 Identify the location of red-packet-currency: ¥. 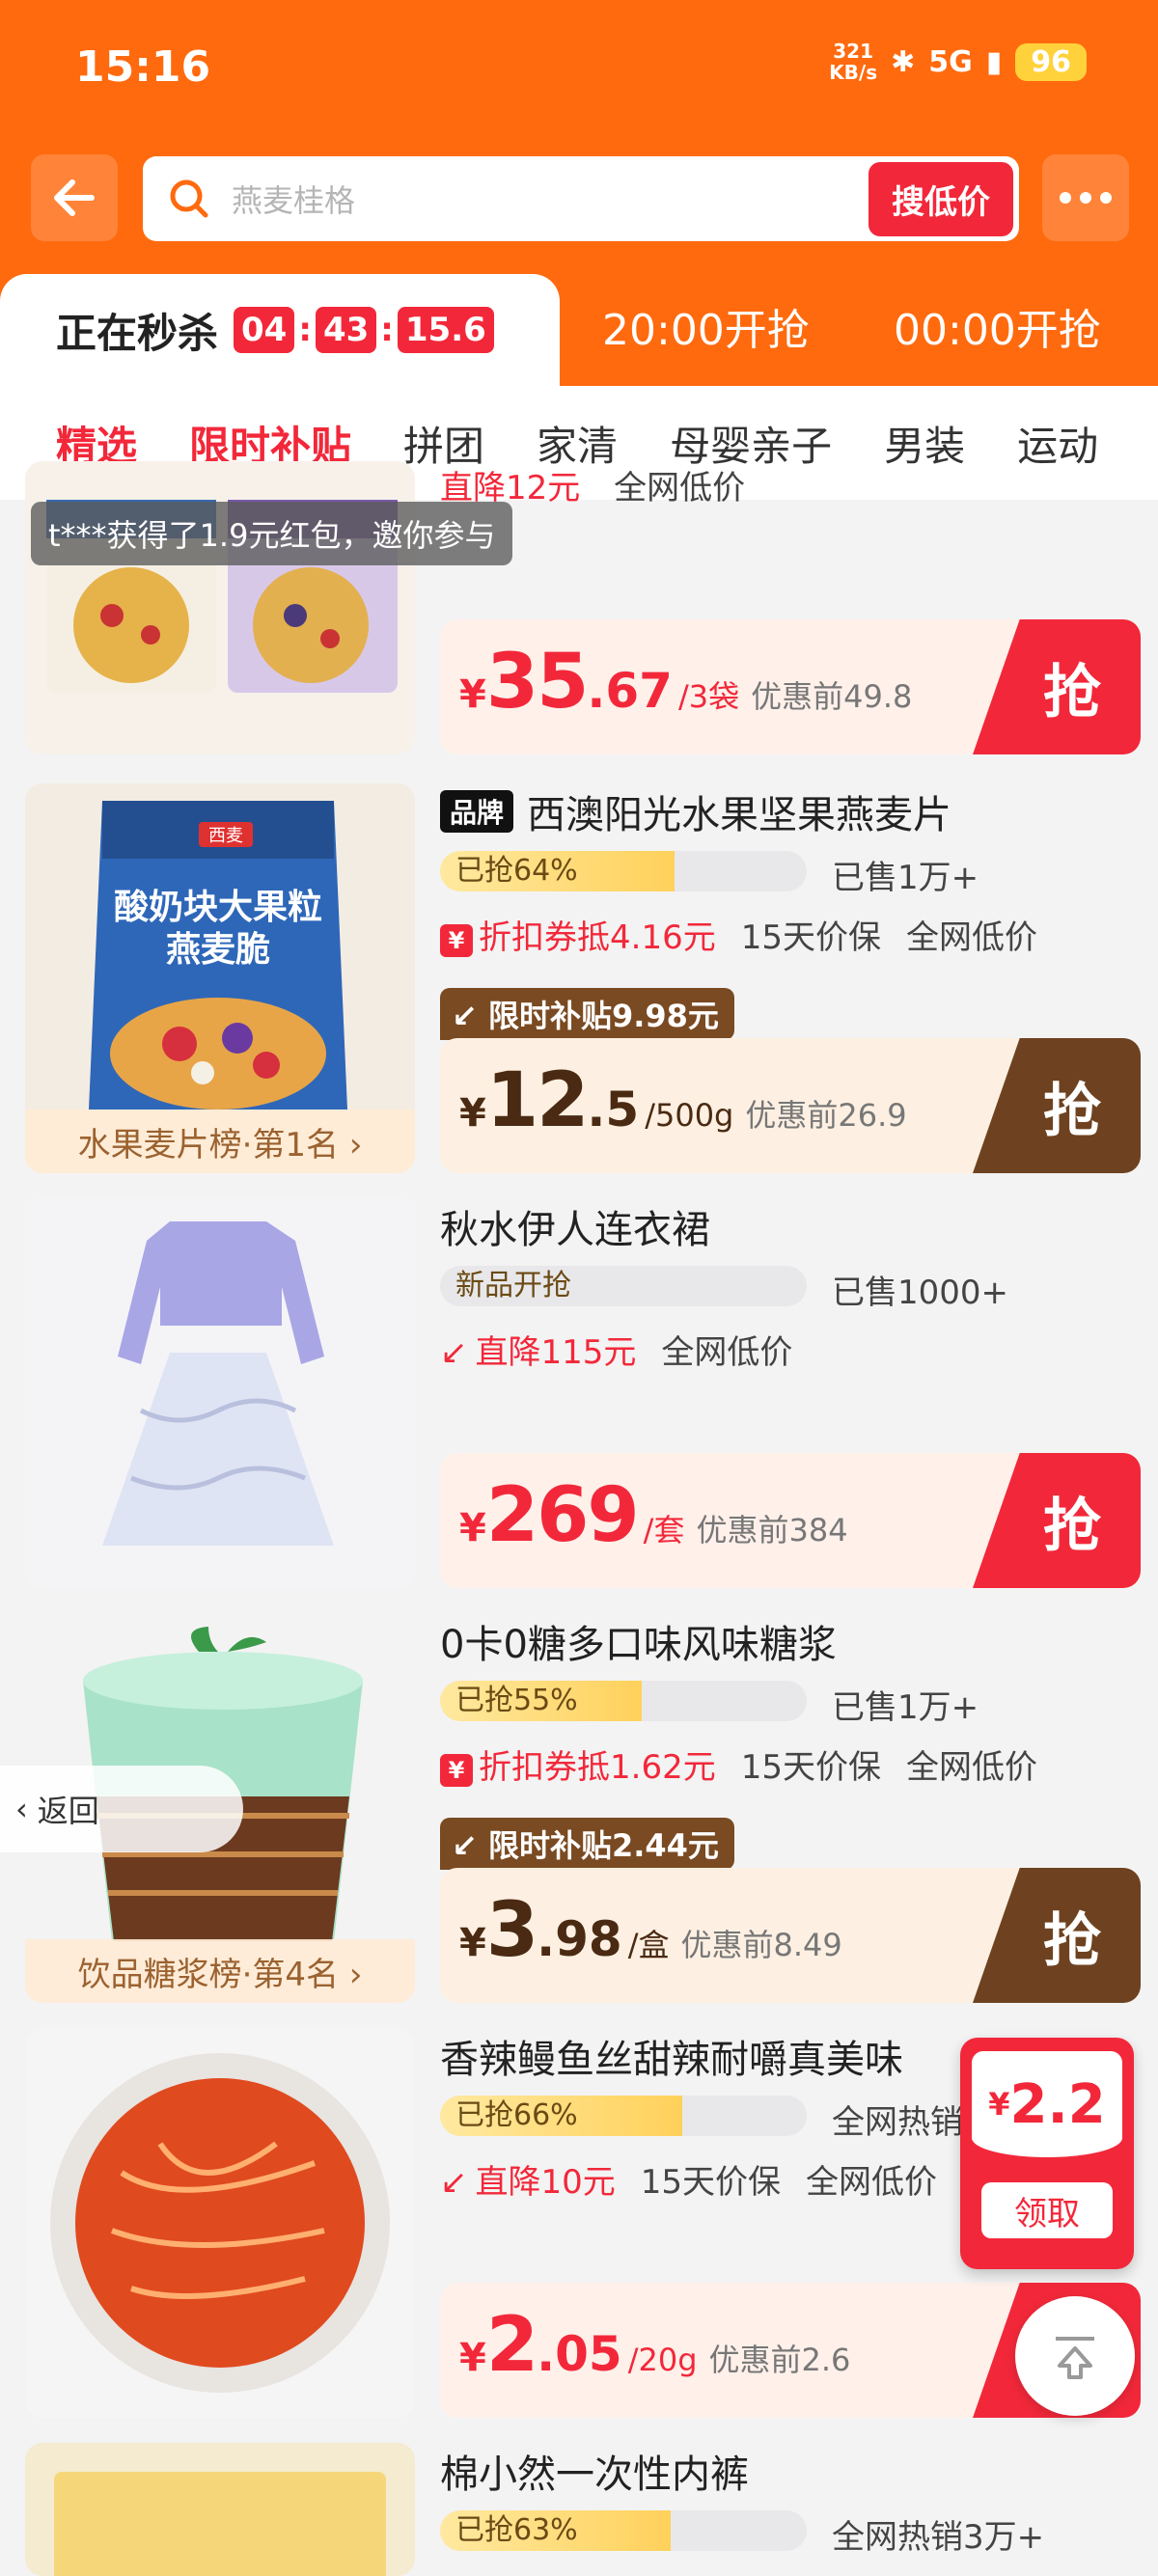
(999, 2105).